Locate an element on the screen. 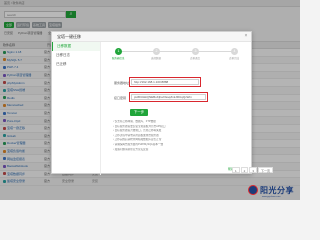 The height and width of the screenshot is (240, 320). watermark-text: 阳光分享 is located at coordinates (277, 189).